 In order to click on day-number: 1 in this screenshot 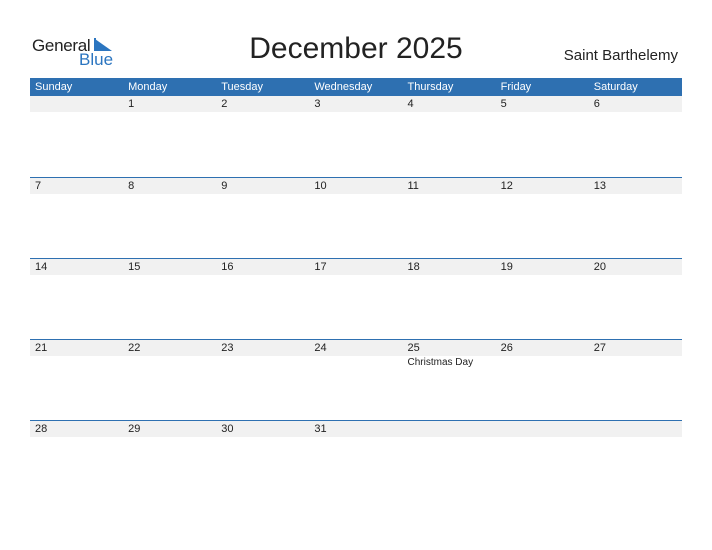, I will do `click(131, 104)`.